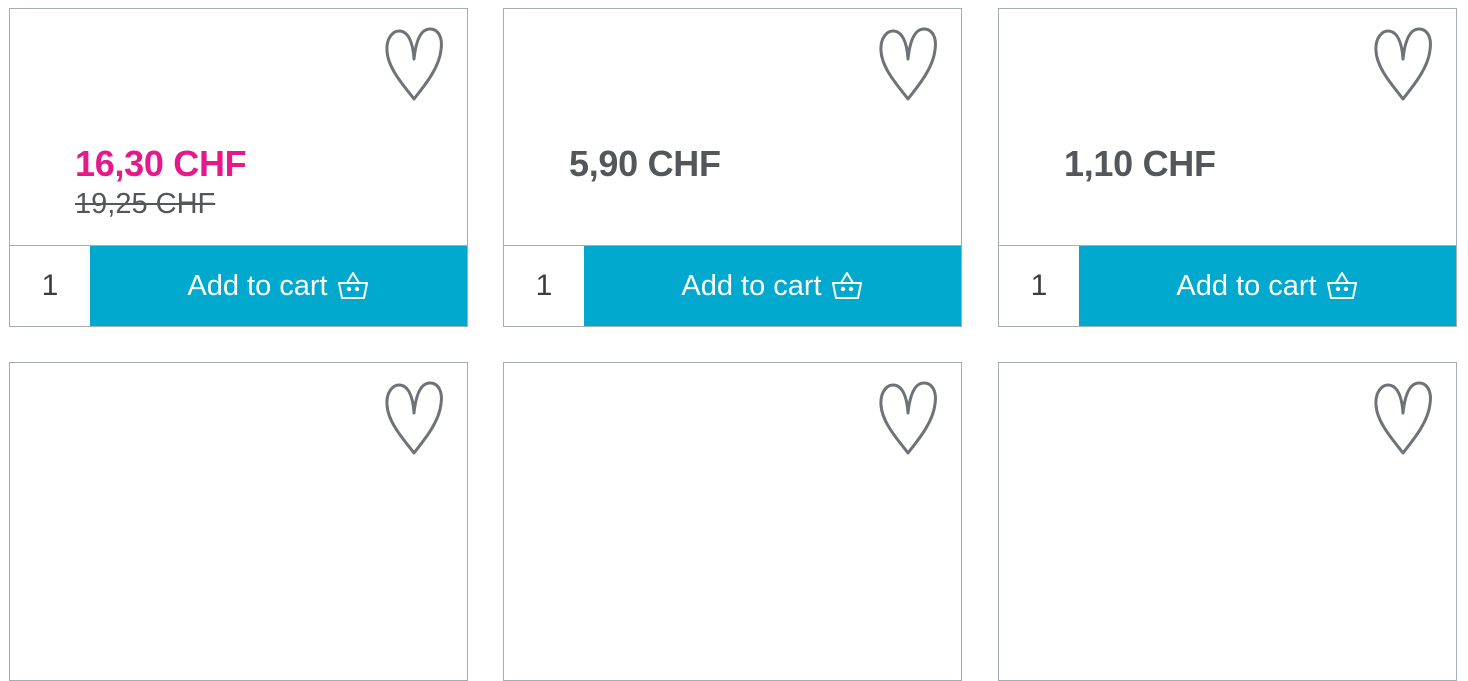 The height and width of the screenshot is (681, 1468). I want to click on price-block: 5,90 CHF, so click(645, 164).